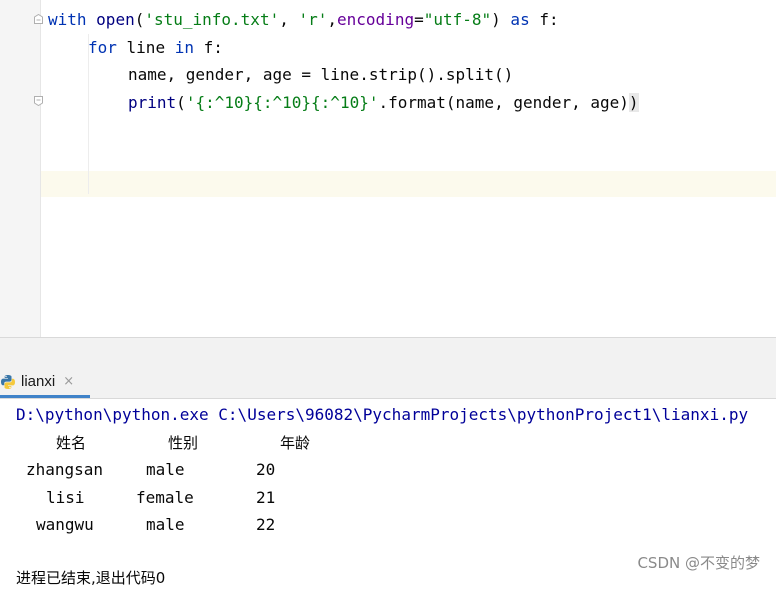 This screenshot has width=776, height=592. What do you see at coordinates (503, 102) in the screenshot?
I see `code-text: .format(name, gender, age)` at bounding box center [503, 102].